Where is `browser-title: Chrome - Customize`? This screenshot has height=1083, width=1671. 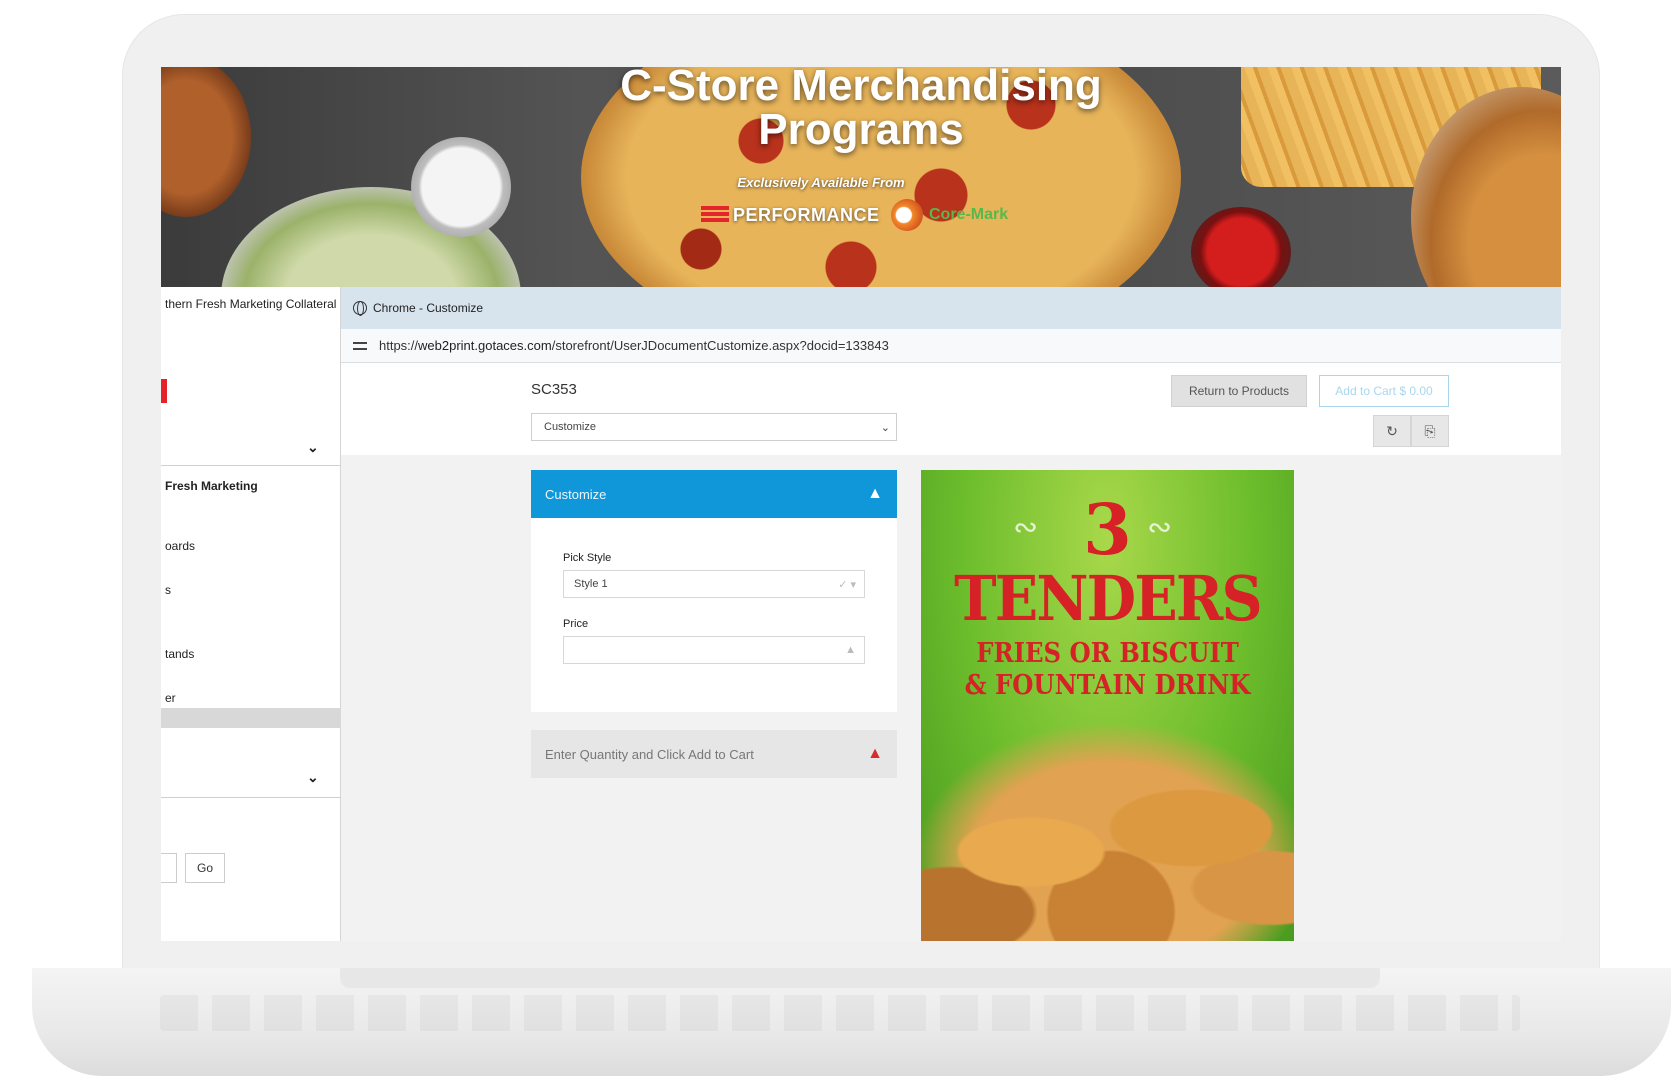
browser-title: Chrome - Customize is located at coordinates (428, 308).